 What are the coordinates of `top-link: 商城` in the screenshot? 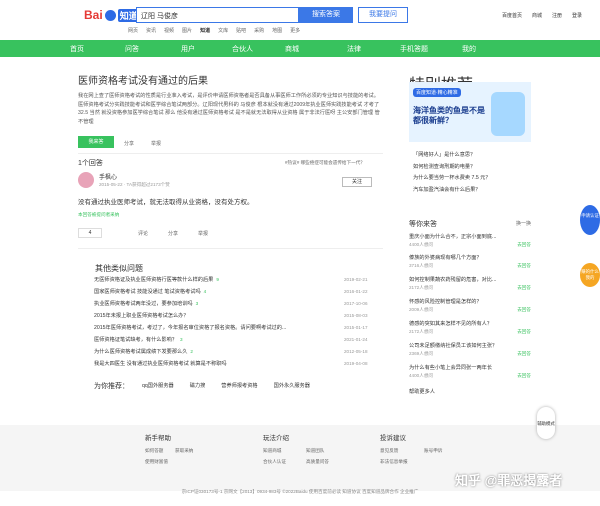 It's located at (537, 15).